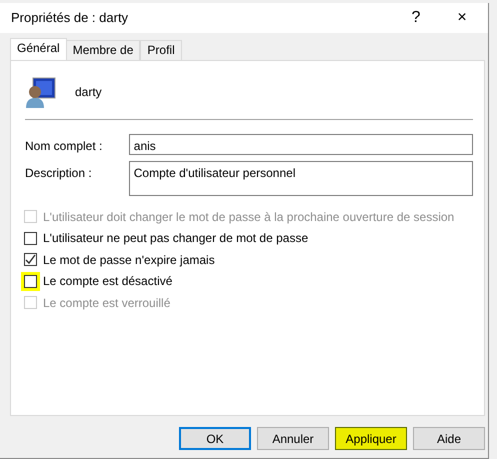  I want to click on user-icon, so click(41, 92).